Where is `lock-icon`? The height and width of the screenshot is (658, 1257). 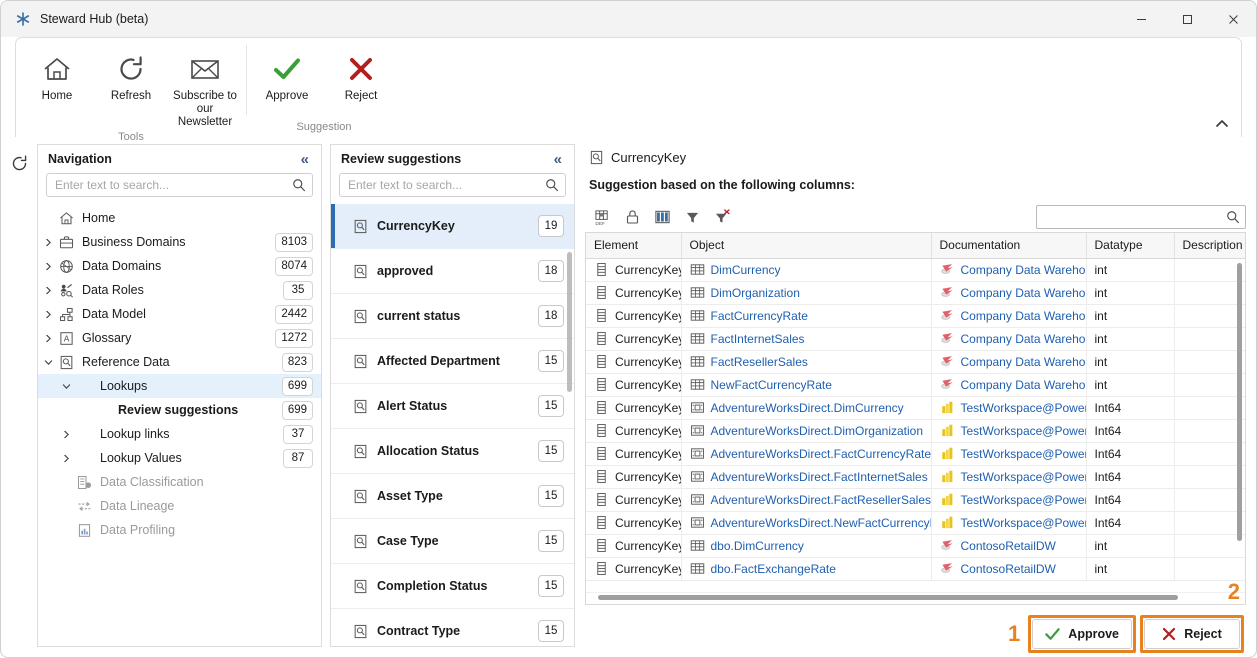
lock-icon is located at coordinates (632, 217).